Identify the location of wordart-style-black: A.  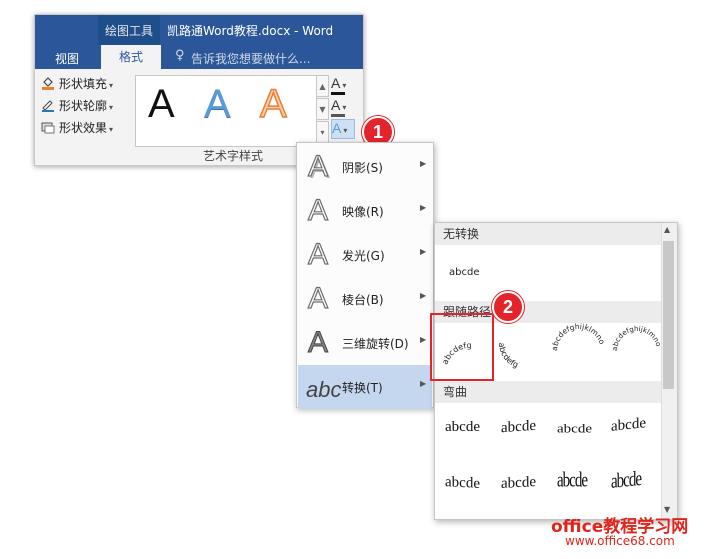
(161, 104).